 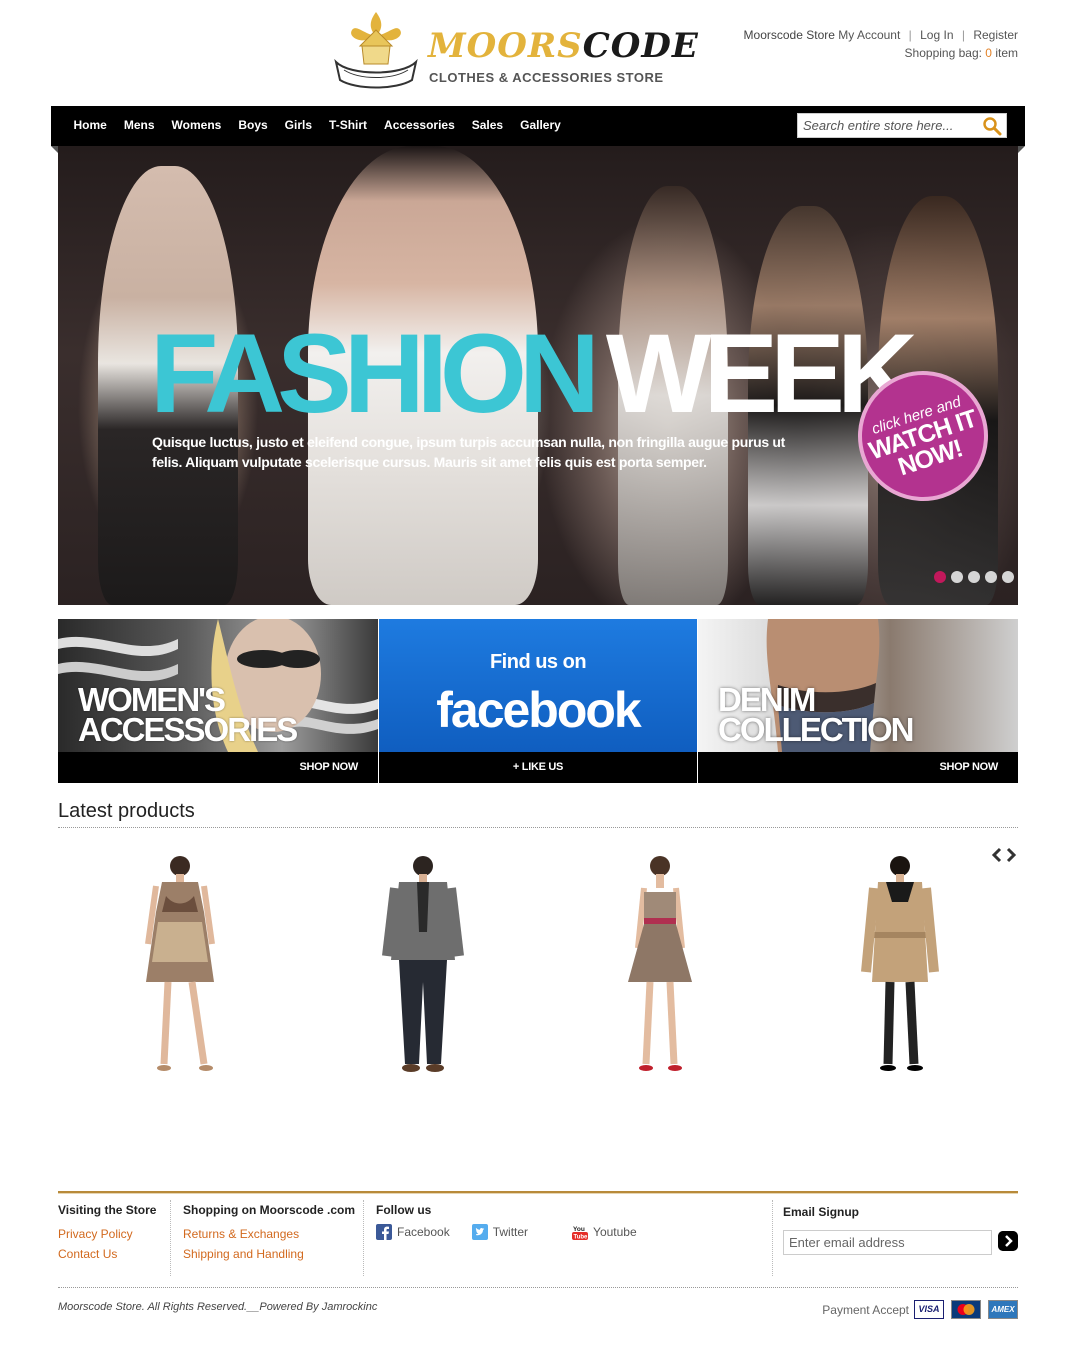 I want to click on banner-heading: WOMEN'S ACCESSORIES, so click(x=188, y=714).